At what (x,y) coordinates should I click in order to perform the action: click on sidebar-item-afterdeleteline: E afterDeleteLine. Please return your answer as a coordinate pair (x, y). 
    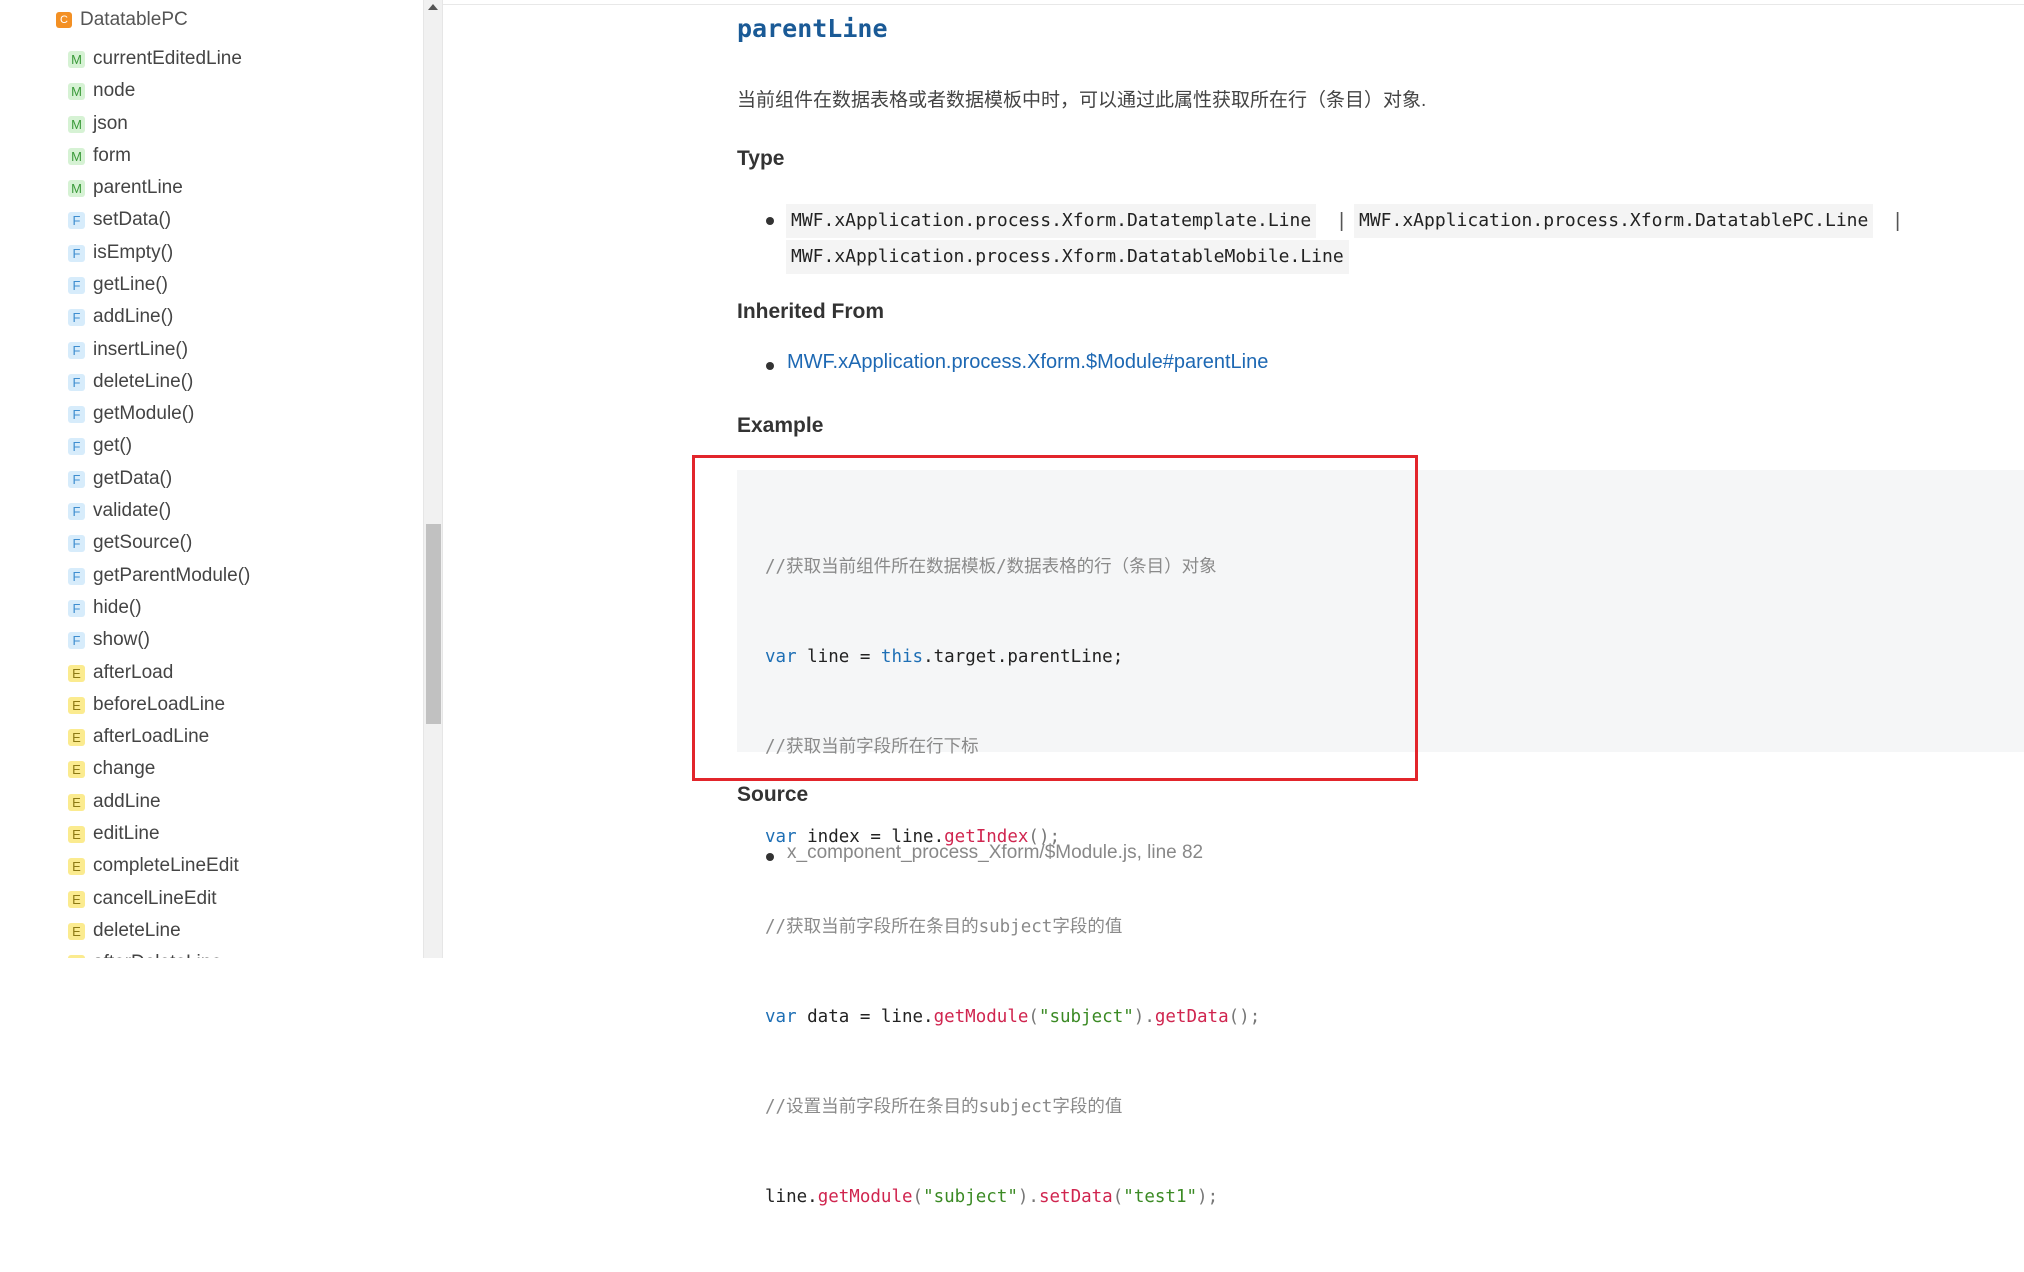
    Looking at the image, I should click on (145, 954).